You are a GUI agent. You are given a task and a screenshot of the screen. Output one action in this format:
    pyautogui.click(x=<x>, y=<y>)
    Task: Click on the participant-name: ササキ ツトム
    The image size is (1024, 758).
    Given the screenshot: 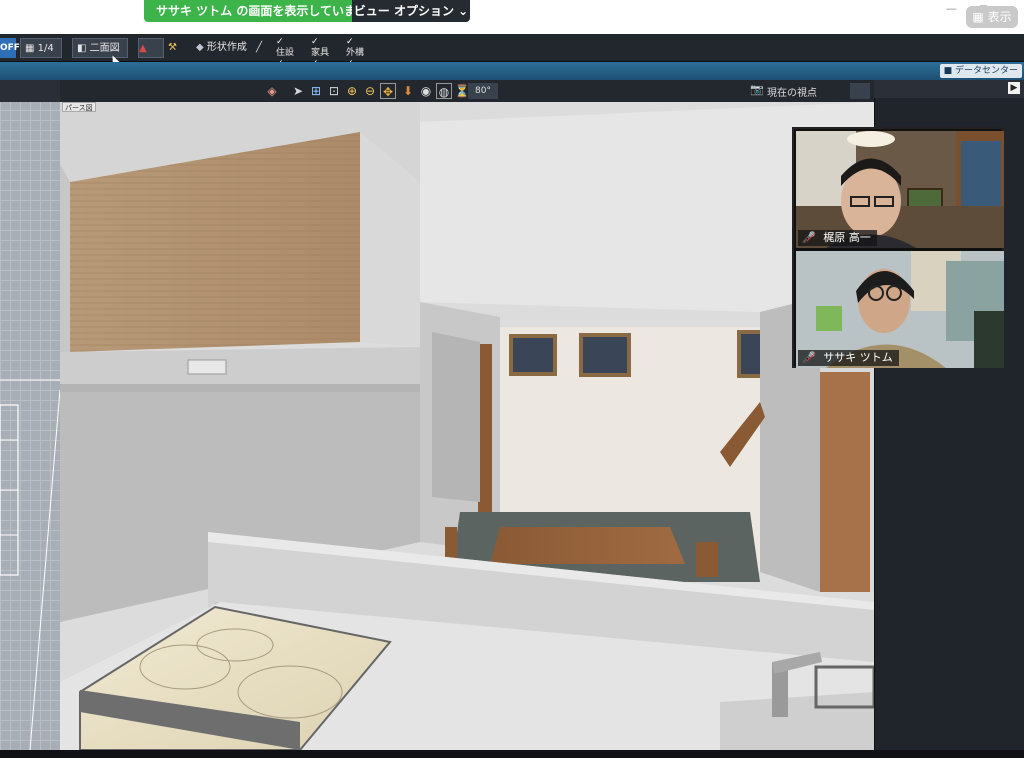 What is the action you would take?
    pyautogui.click(x=858, y=357)
    